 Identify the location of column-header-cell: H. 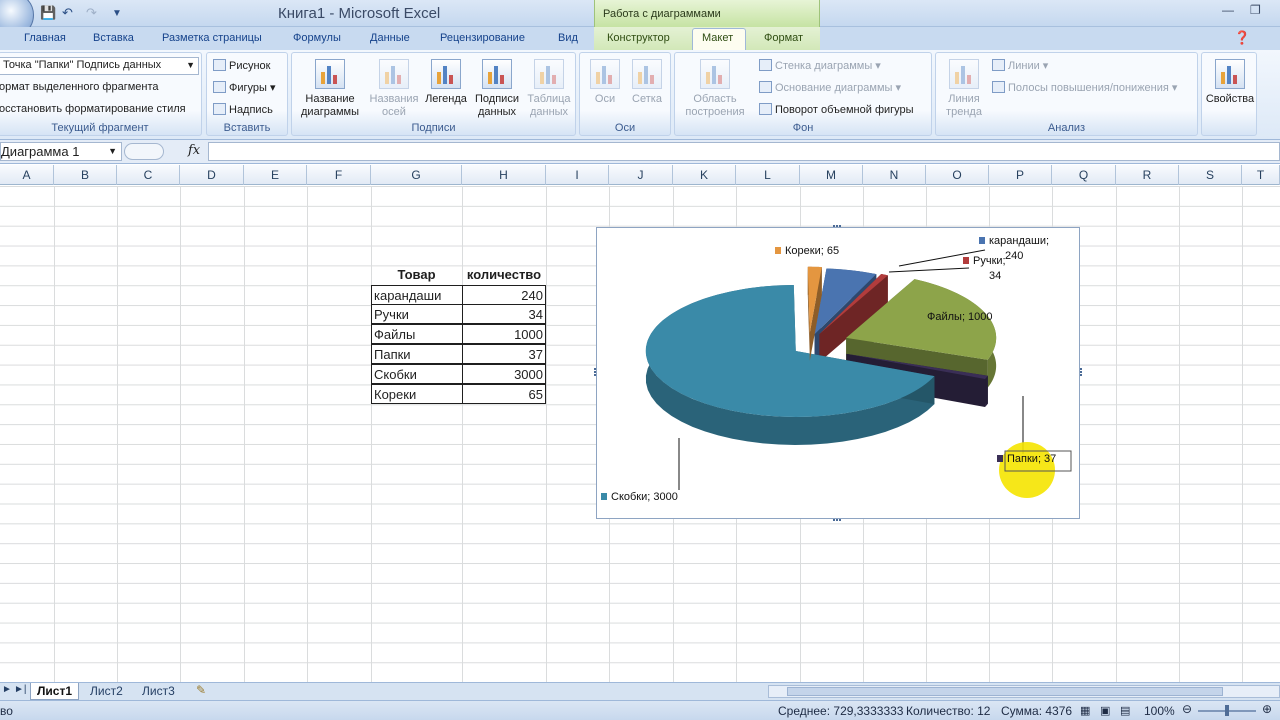
(504, 175).